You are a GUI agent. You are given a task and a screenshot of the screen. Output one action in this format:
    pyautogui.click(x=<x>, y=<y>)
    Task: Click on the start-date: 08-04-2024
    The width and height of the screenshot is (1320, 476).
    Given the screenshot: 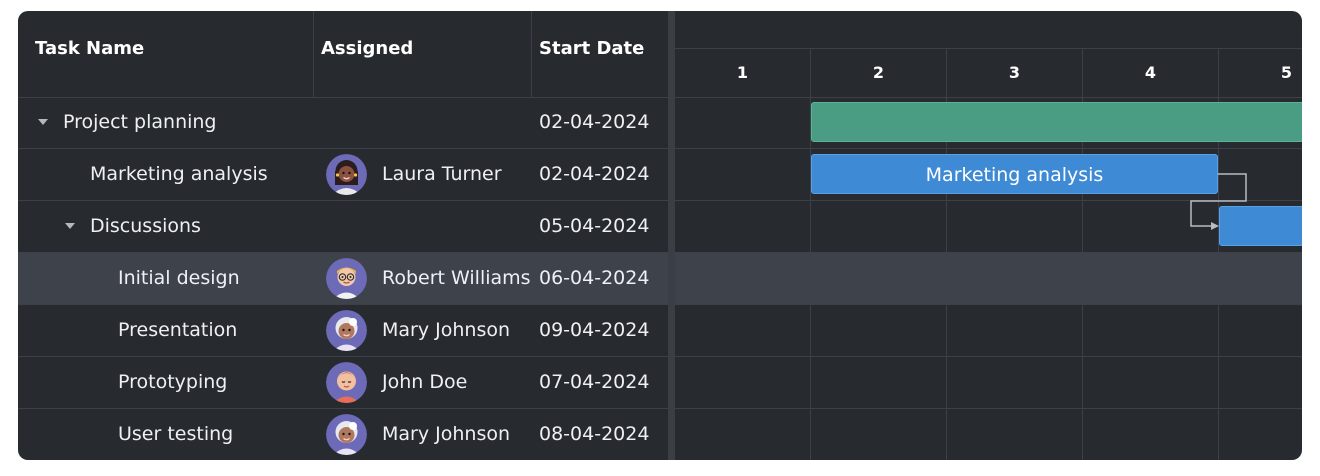 What is the action you would take?
    pyautogui.click(x=594, y=434)
    